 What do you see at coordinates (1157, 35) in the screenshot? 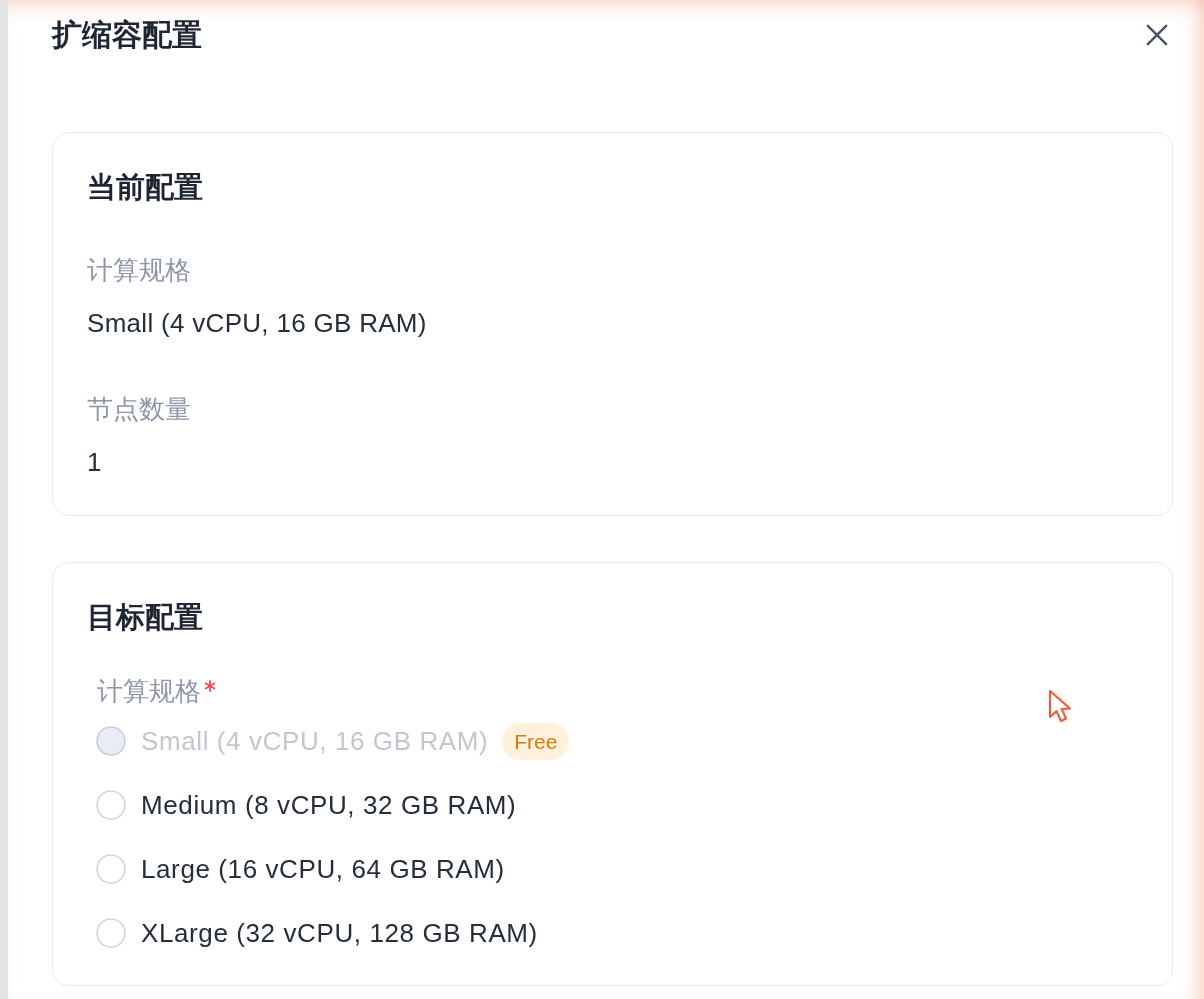
I see `close-icon` at bounding box center [1157, 35].